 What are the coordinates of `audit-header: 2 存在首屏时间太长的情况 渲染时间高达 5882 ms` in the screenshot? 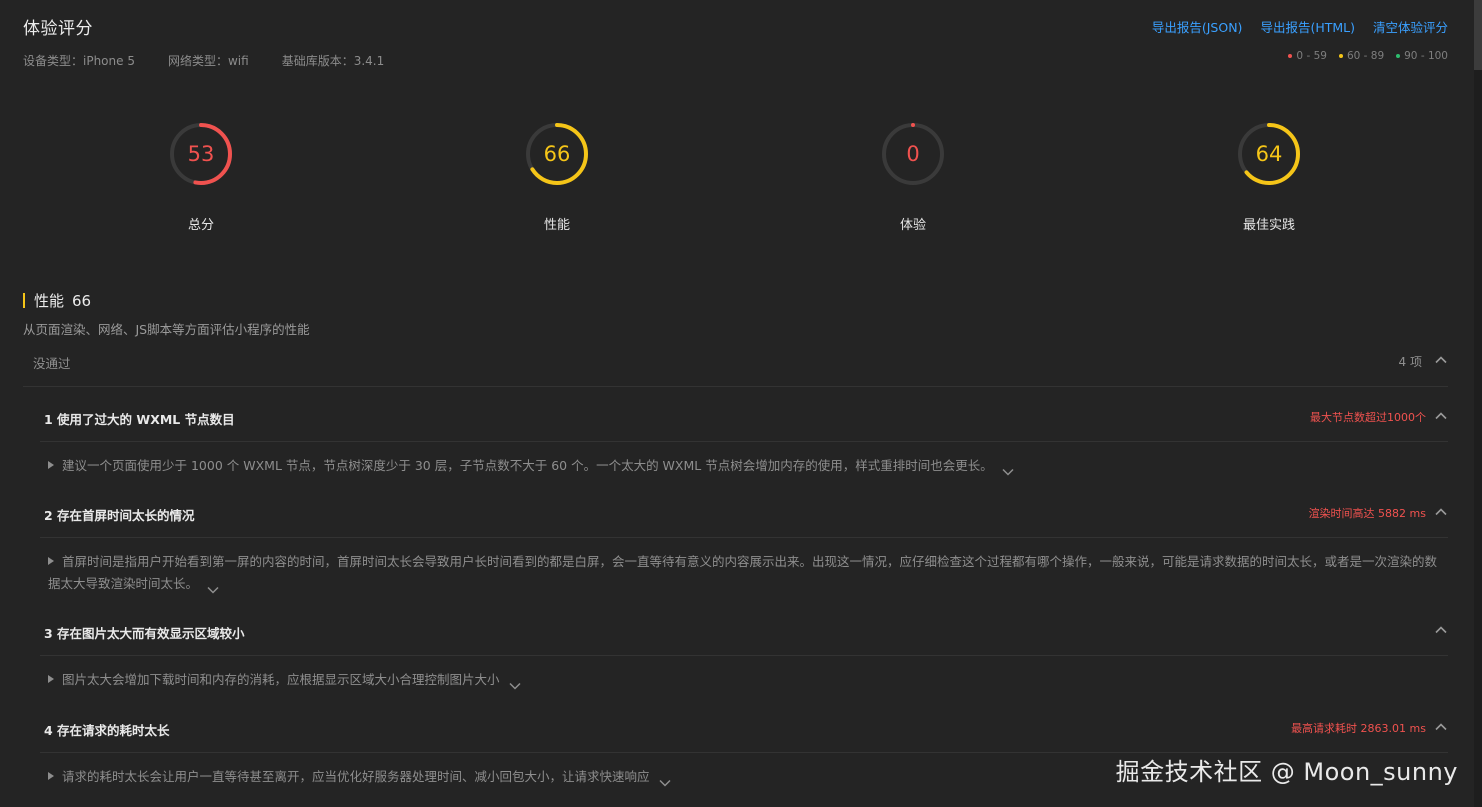 It's located at (744, 513).